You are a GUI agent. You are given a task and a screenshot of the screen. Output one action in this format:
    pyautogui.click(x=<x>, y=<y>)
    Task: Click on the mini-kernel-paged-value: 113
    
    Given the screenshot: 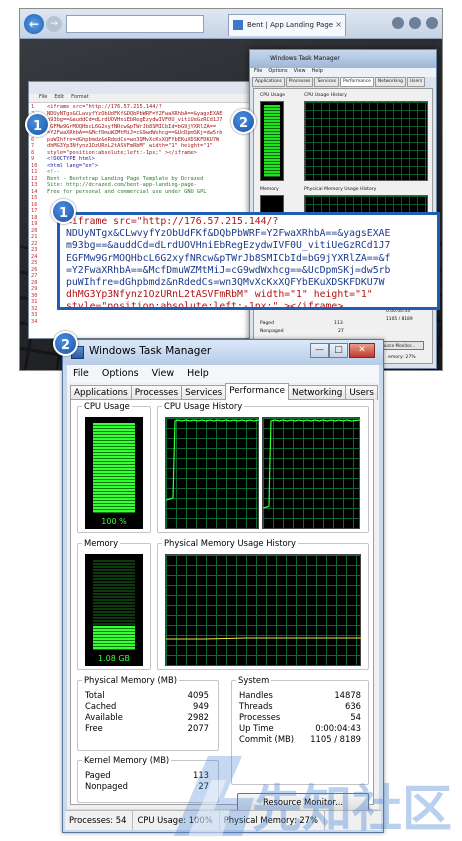 What is the action you would take?
    pyautogui.click(x=338, y=323)
    